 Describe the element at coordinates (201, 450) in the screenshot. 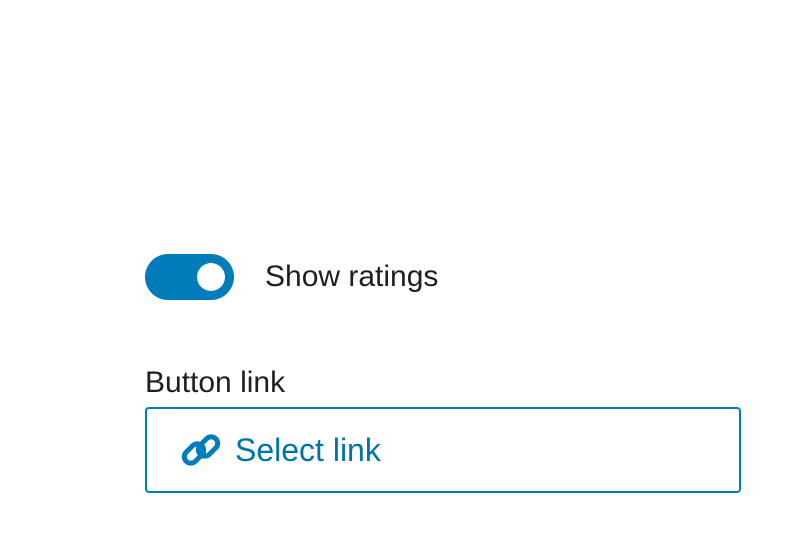

I see `link-icon` at that location.